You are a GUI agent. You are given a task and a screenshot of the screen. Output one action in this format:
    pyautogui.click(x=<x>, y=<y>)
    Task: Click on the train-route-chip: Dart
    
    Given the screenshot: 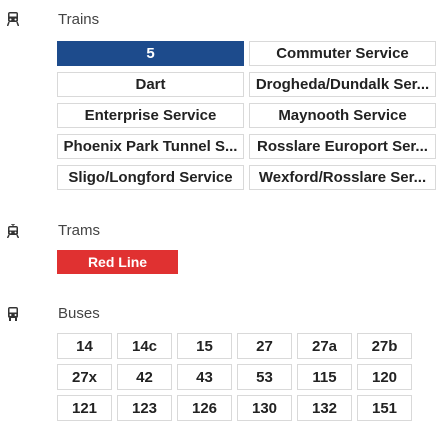 What is the action you would take?
    pyautogui.click(x=150, y=84)
    